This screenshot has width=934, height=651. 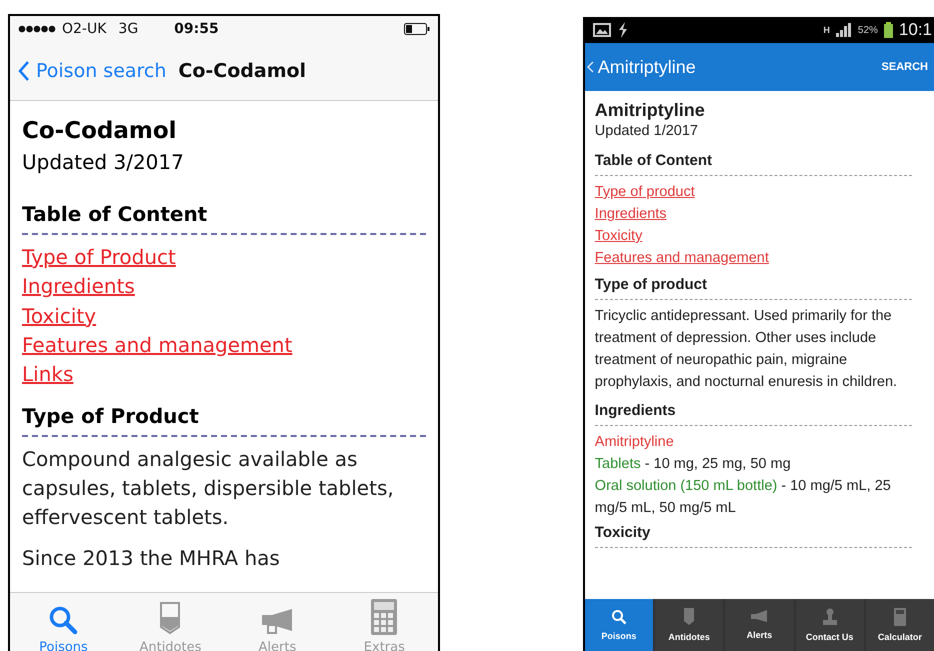 What do you see at coordinates (242, 71) in the screenshot?
I see `page-title: Co-Codamol` at bounding box center [242, 71].